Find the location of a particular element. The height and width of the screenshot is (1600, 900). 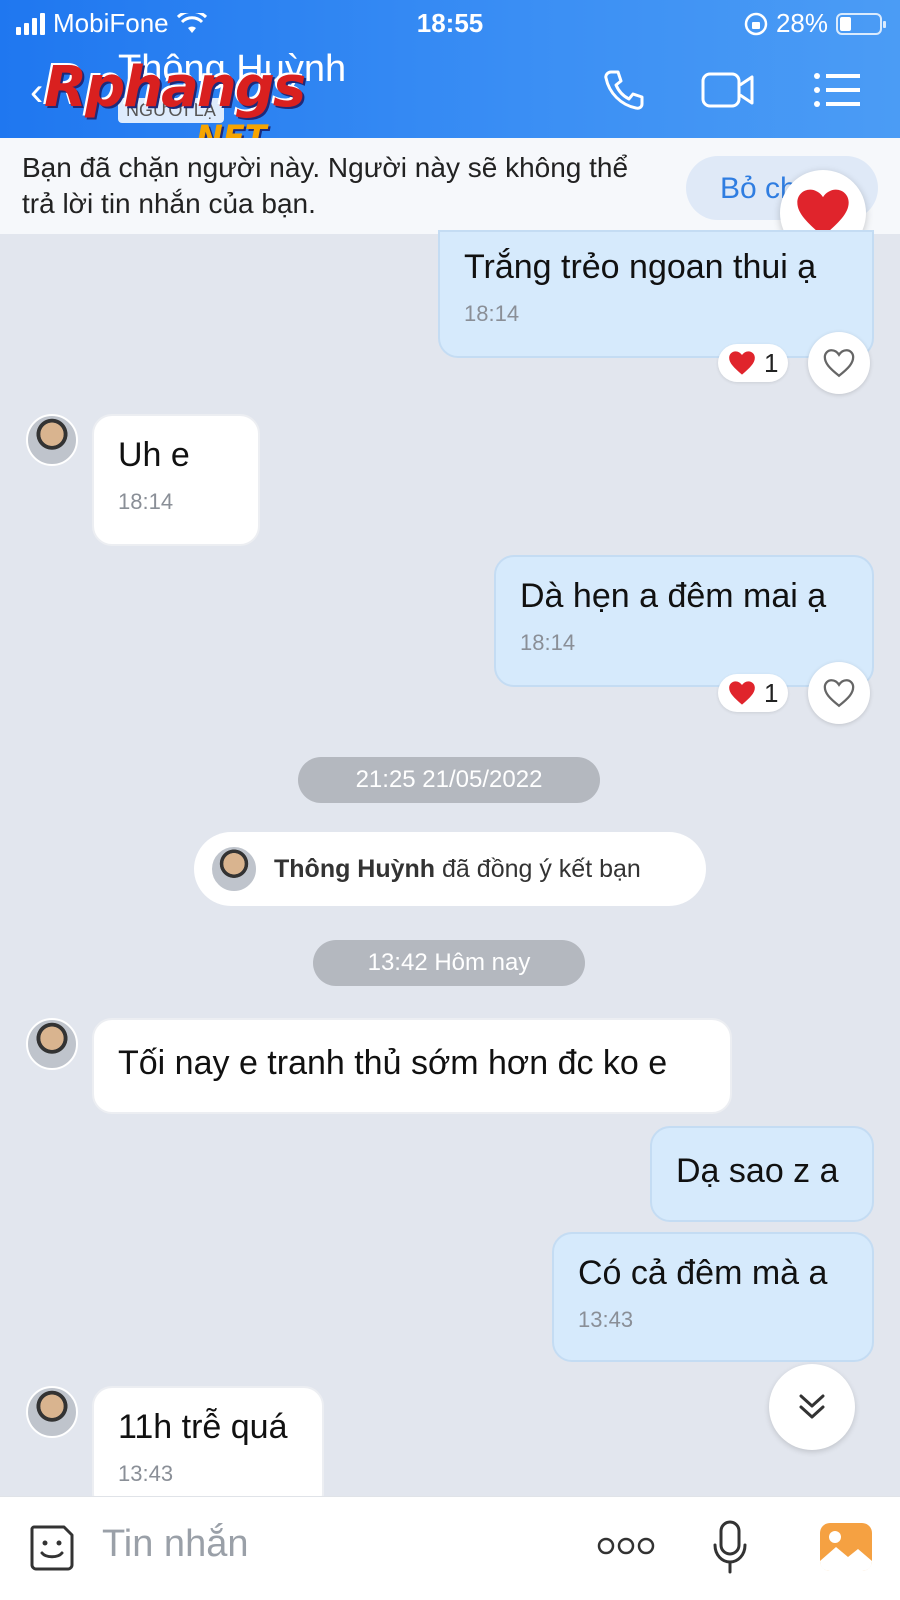

status-bar: MobiFone 18:55 28% is located at coordinates (450, 25).